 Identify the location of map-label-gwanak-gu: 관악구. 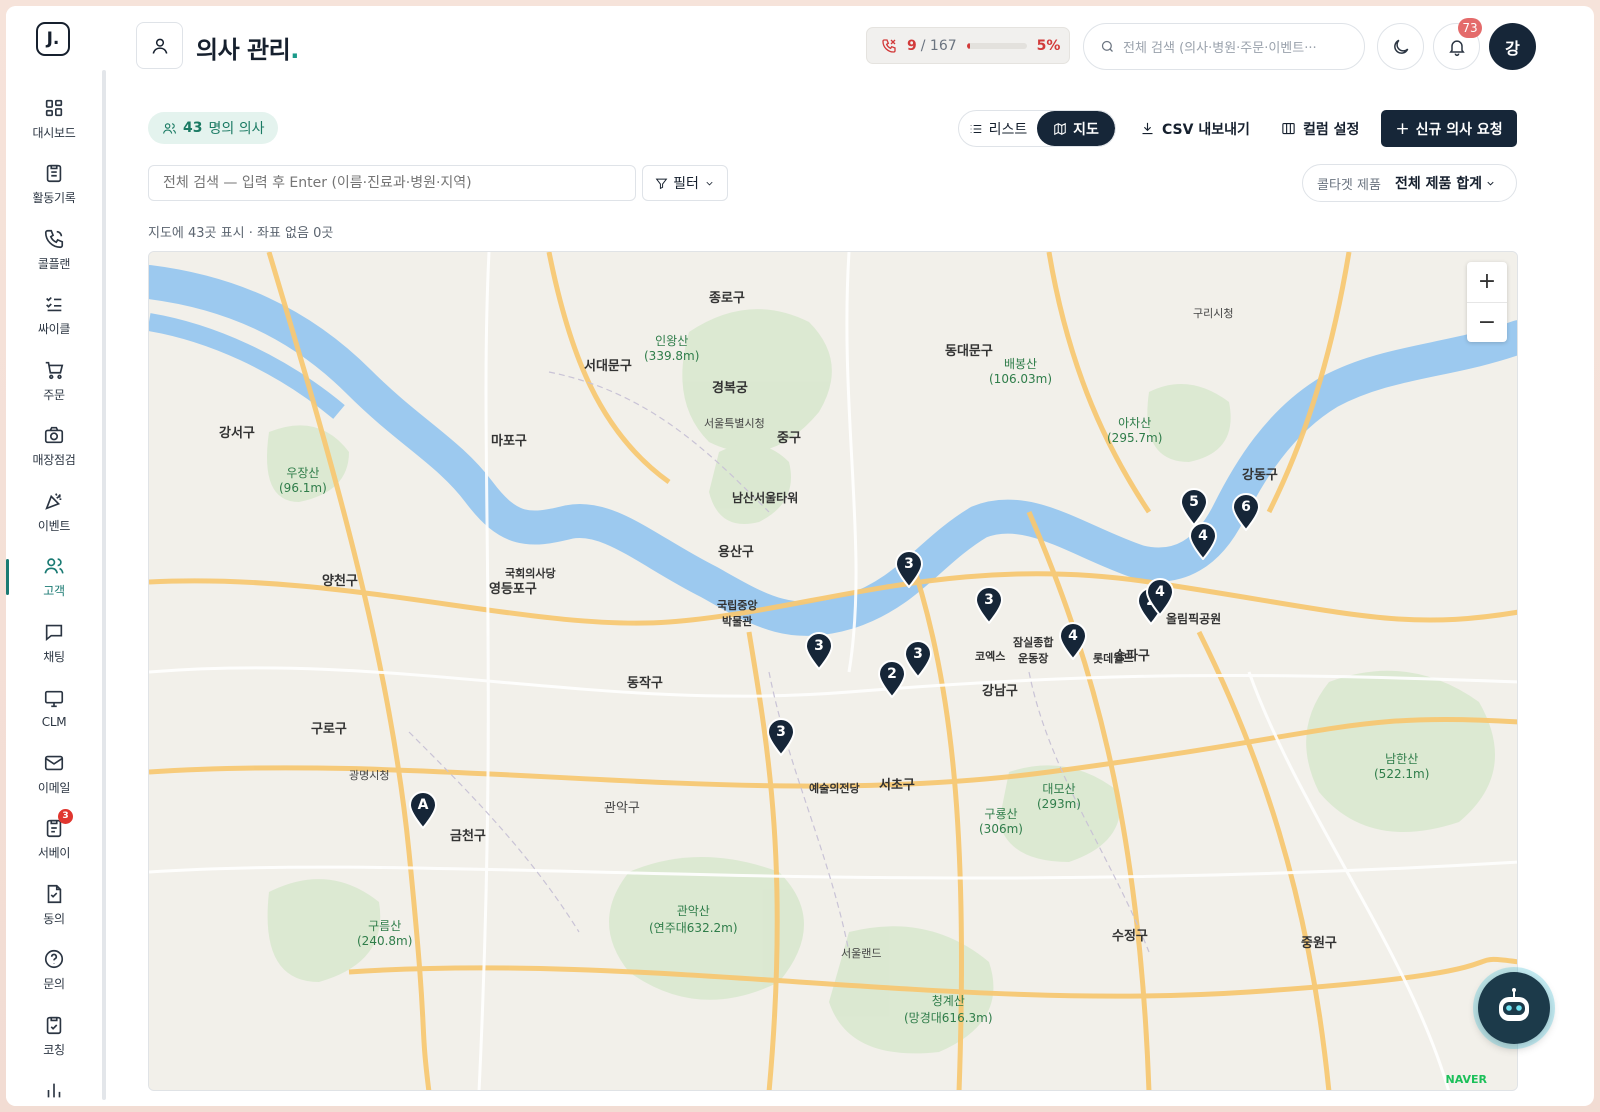
(622, 808).